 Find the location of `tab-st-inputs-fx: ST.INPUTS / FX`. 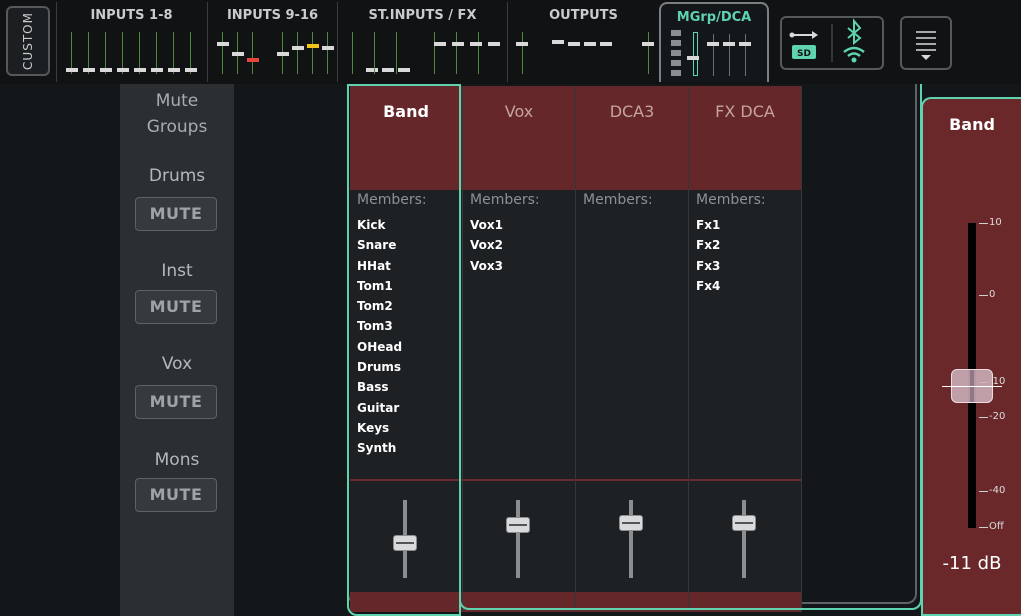

tab-st-inputs-fx: ST.INPUTS / FX is located at coordinates (422, 42).